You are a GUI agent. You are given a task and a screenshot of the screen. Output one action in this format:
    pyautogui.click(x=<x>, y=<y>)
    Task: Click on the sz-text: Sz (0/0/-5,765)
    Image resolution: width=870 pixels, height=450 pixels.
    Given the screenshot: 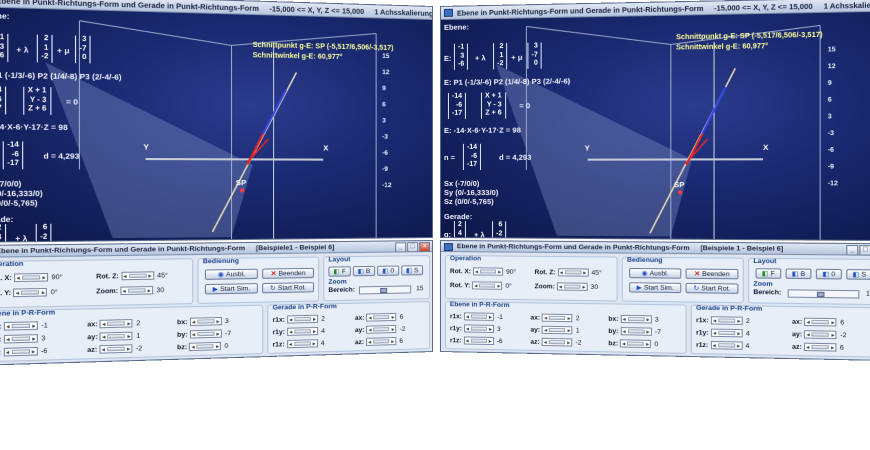 What is the action you would take?
    pyautogui.click(x=18, y=203)
    